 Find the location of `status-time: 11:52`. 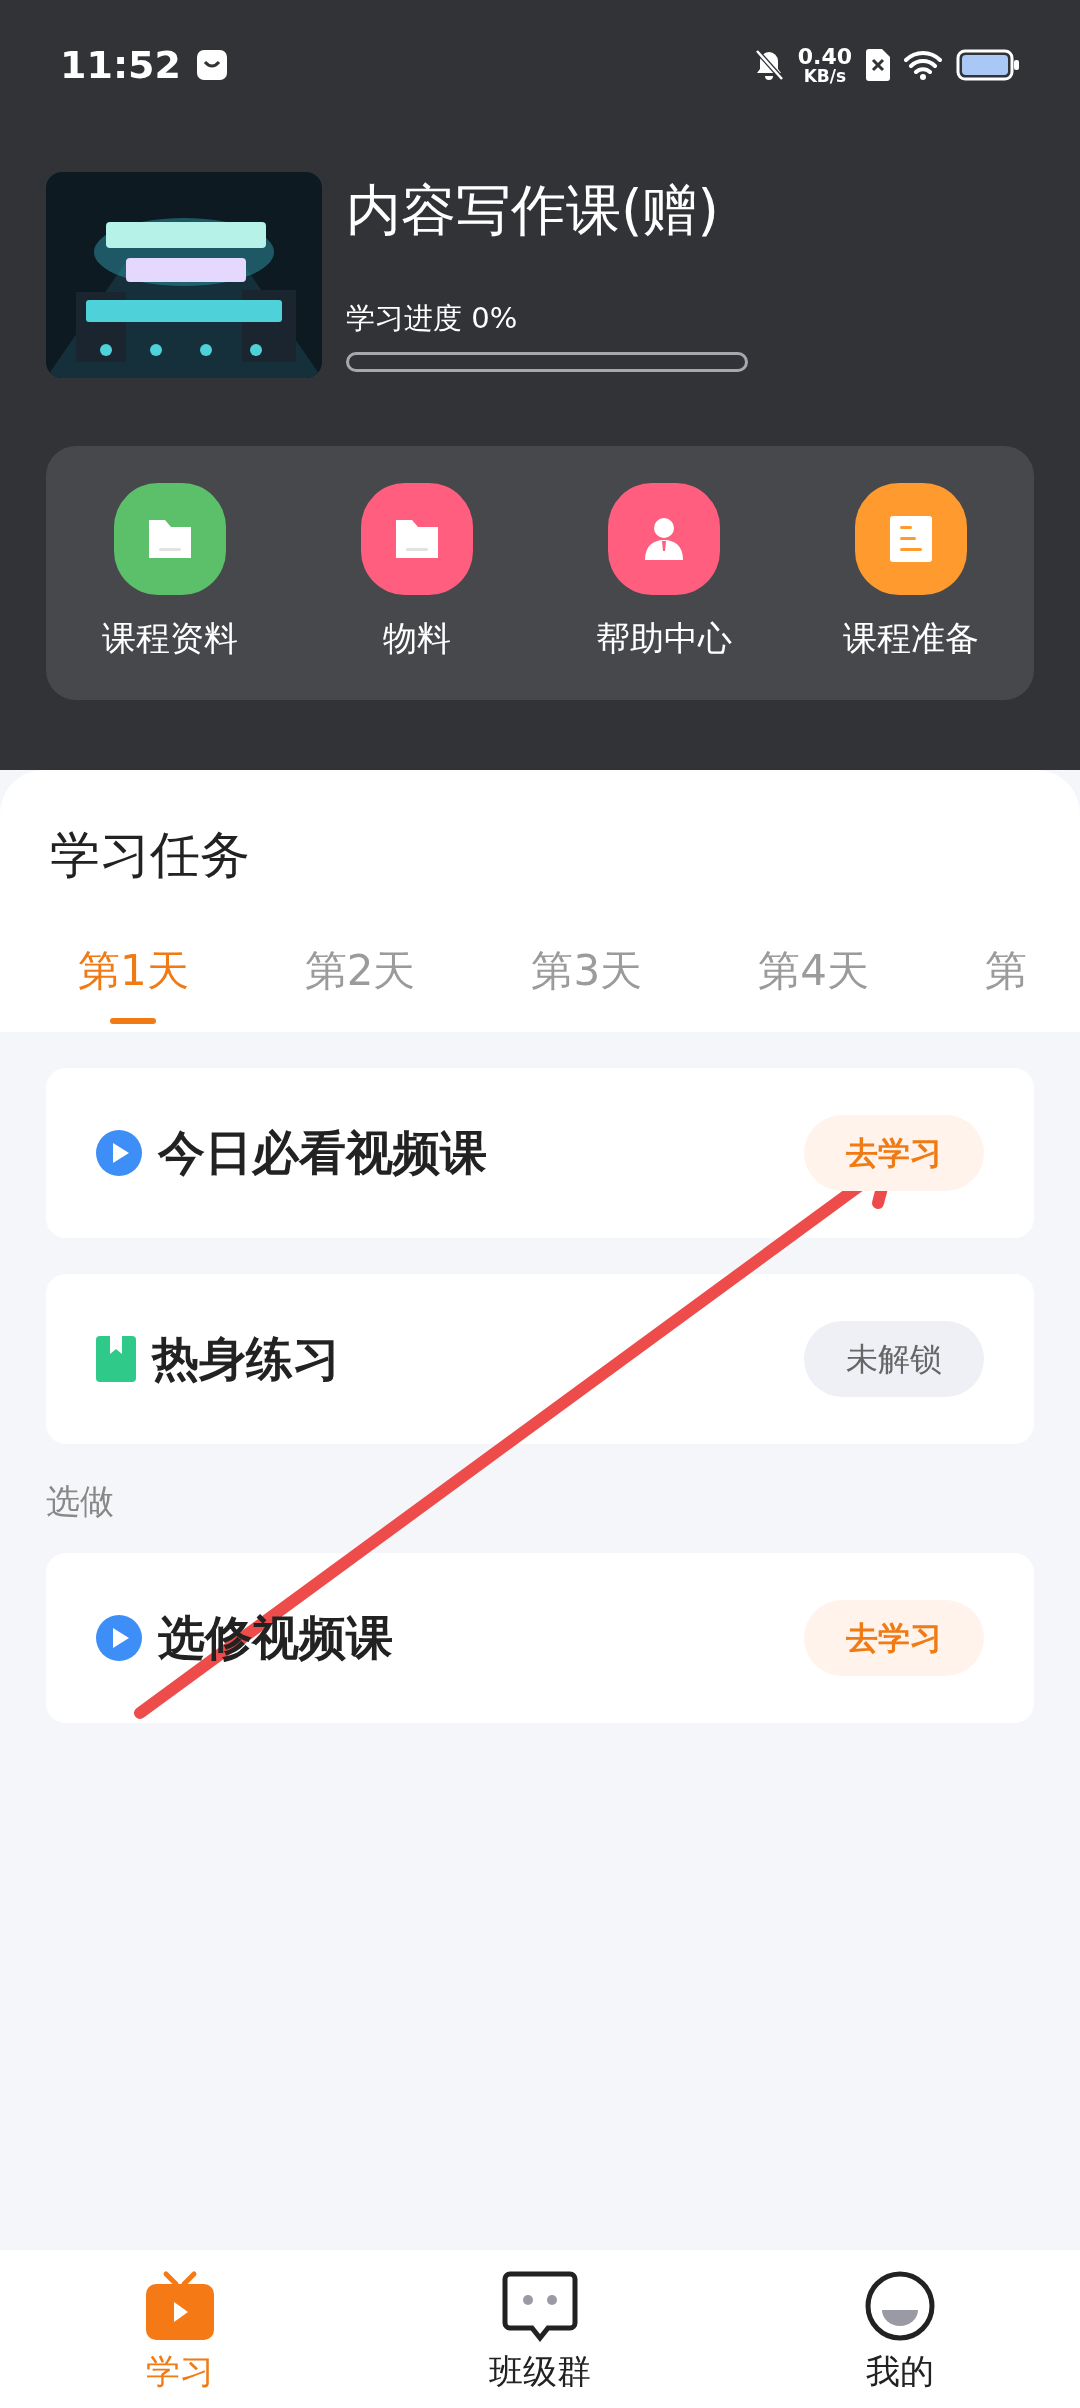

status-time: 11:52 is located at coordinates (120, 65).